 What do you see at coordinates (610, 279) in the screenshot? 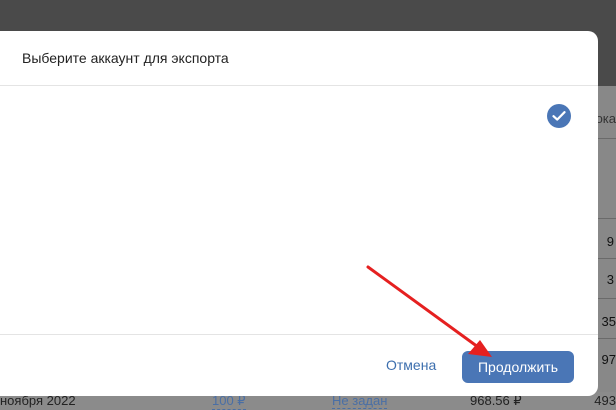
I see `background-cell: 3` at bounding box center [610, 279].